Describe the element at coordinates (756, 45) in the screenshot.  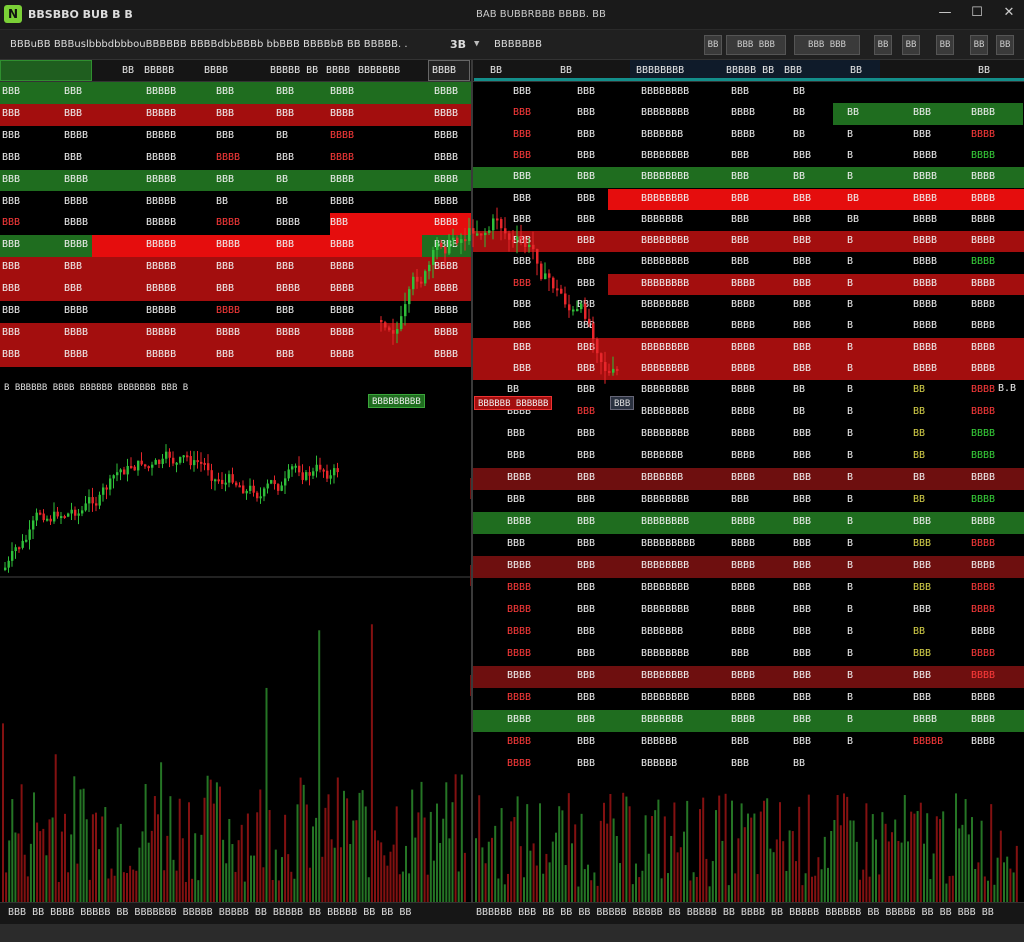
I see `toolbar-button-2: BBB BBB` at that location.